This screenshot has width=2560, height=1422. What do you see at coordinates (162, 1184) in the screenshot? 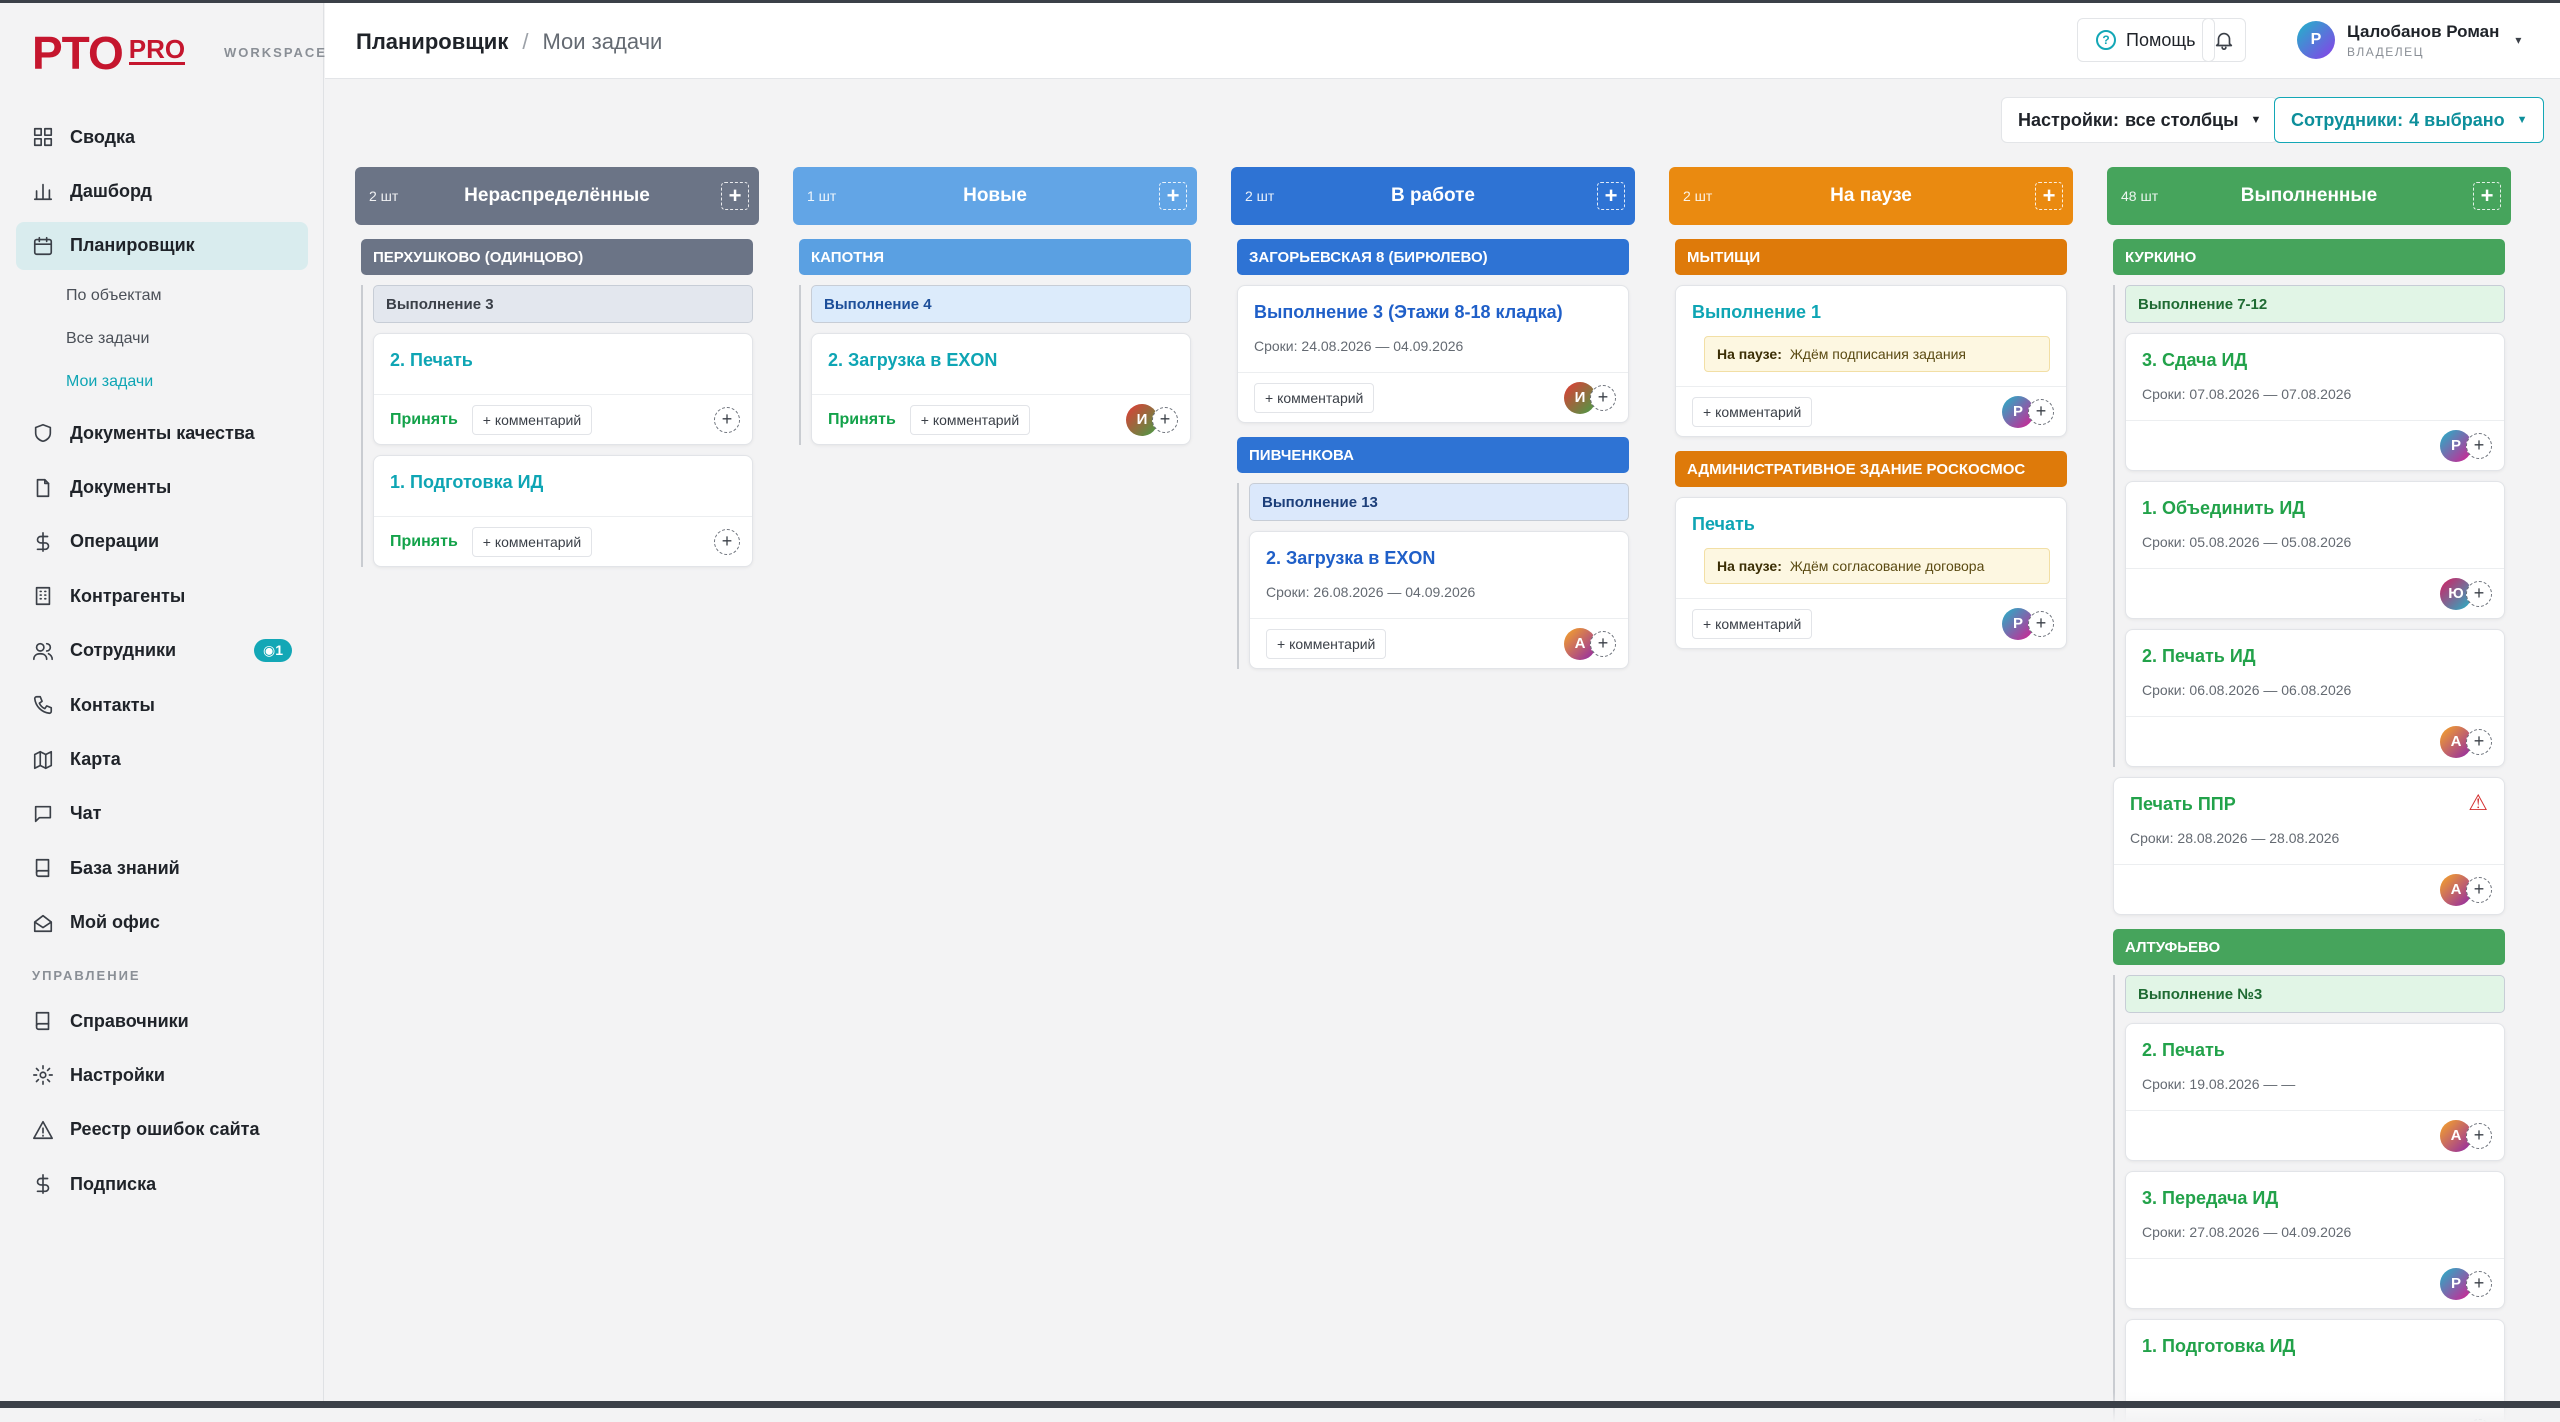
I see `nav-item-dollar: Подписка` at bounding box center [162, 1184].